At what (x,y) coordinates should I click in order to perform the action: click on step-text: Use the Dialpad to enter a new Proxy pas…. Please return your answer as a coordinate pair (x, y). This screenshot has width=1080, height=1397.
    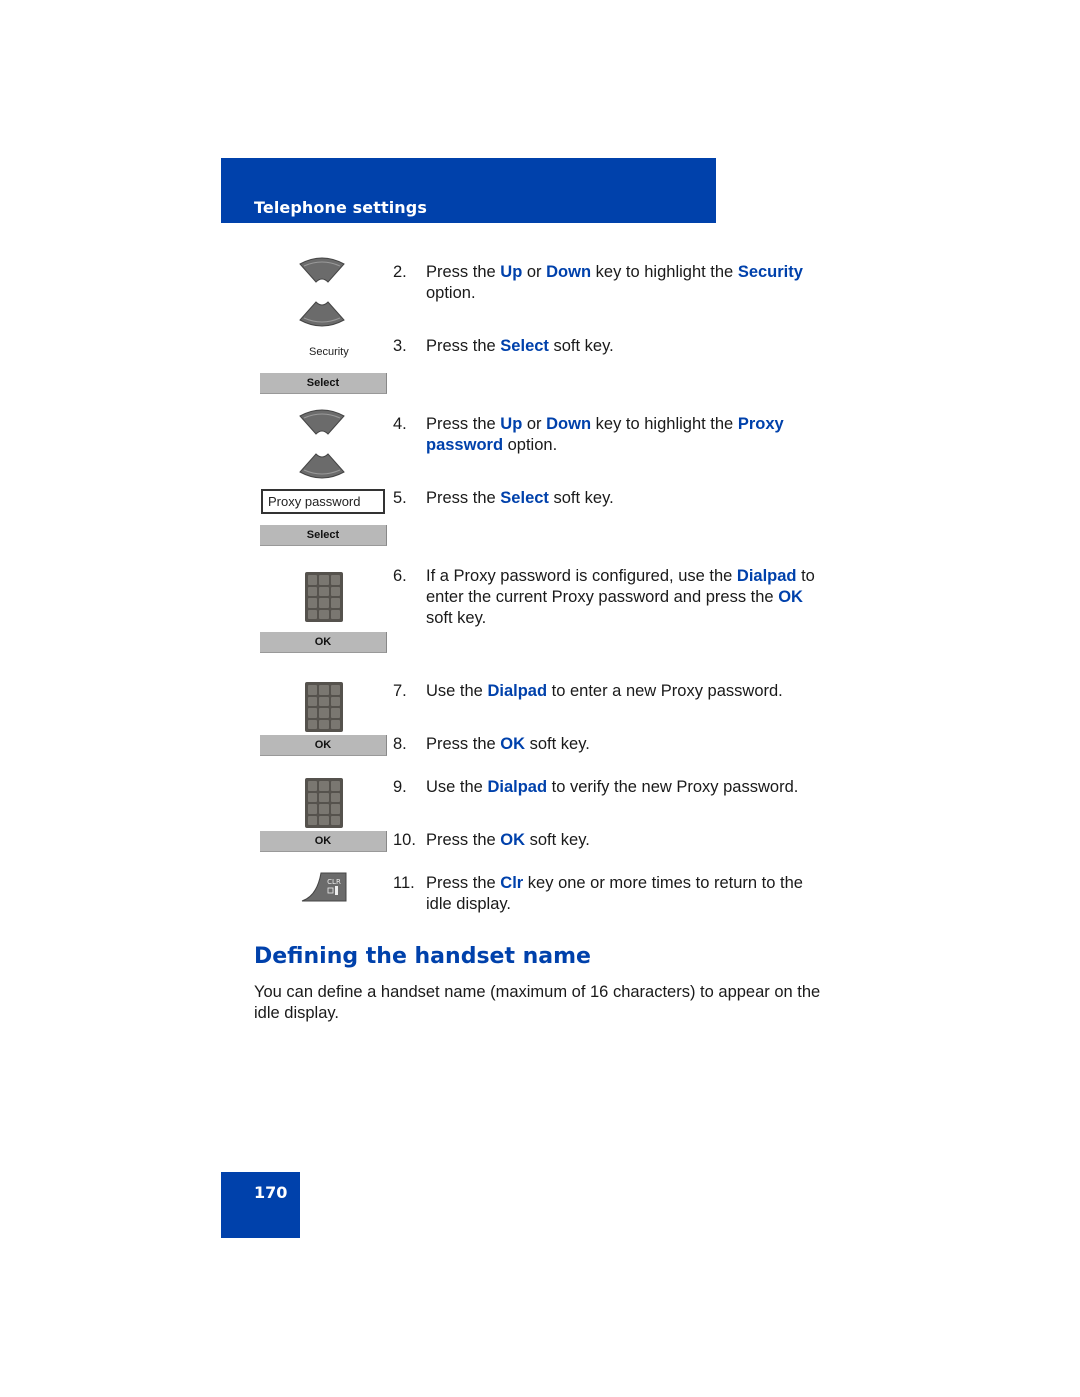
    Looking at the image, I should click on (604, 691).